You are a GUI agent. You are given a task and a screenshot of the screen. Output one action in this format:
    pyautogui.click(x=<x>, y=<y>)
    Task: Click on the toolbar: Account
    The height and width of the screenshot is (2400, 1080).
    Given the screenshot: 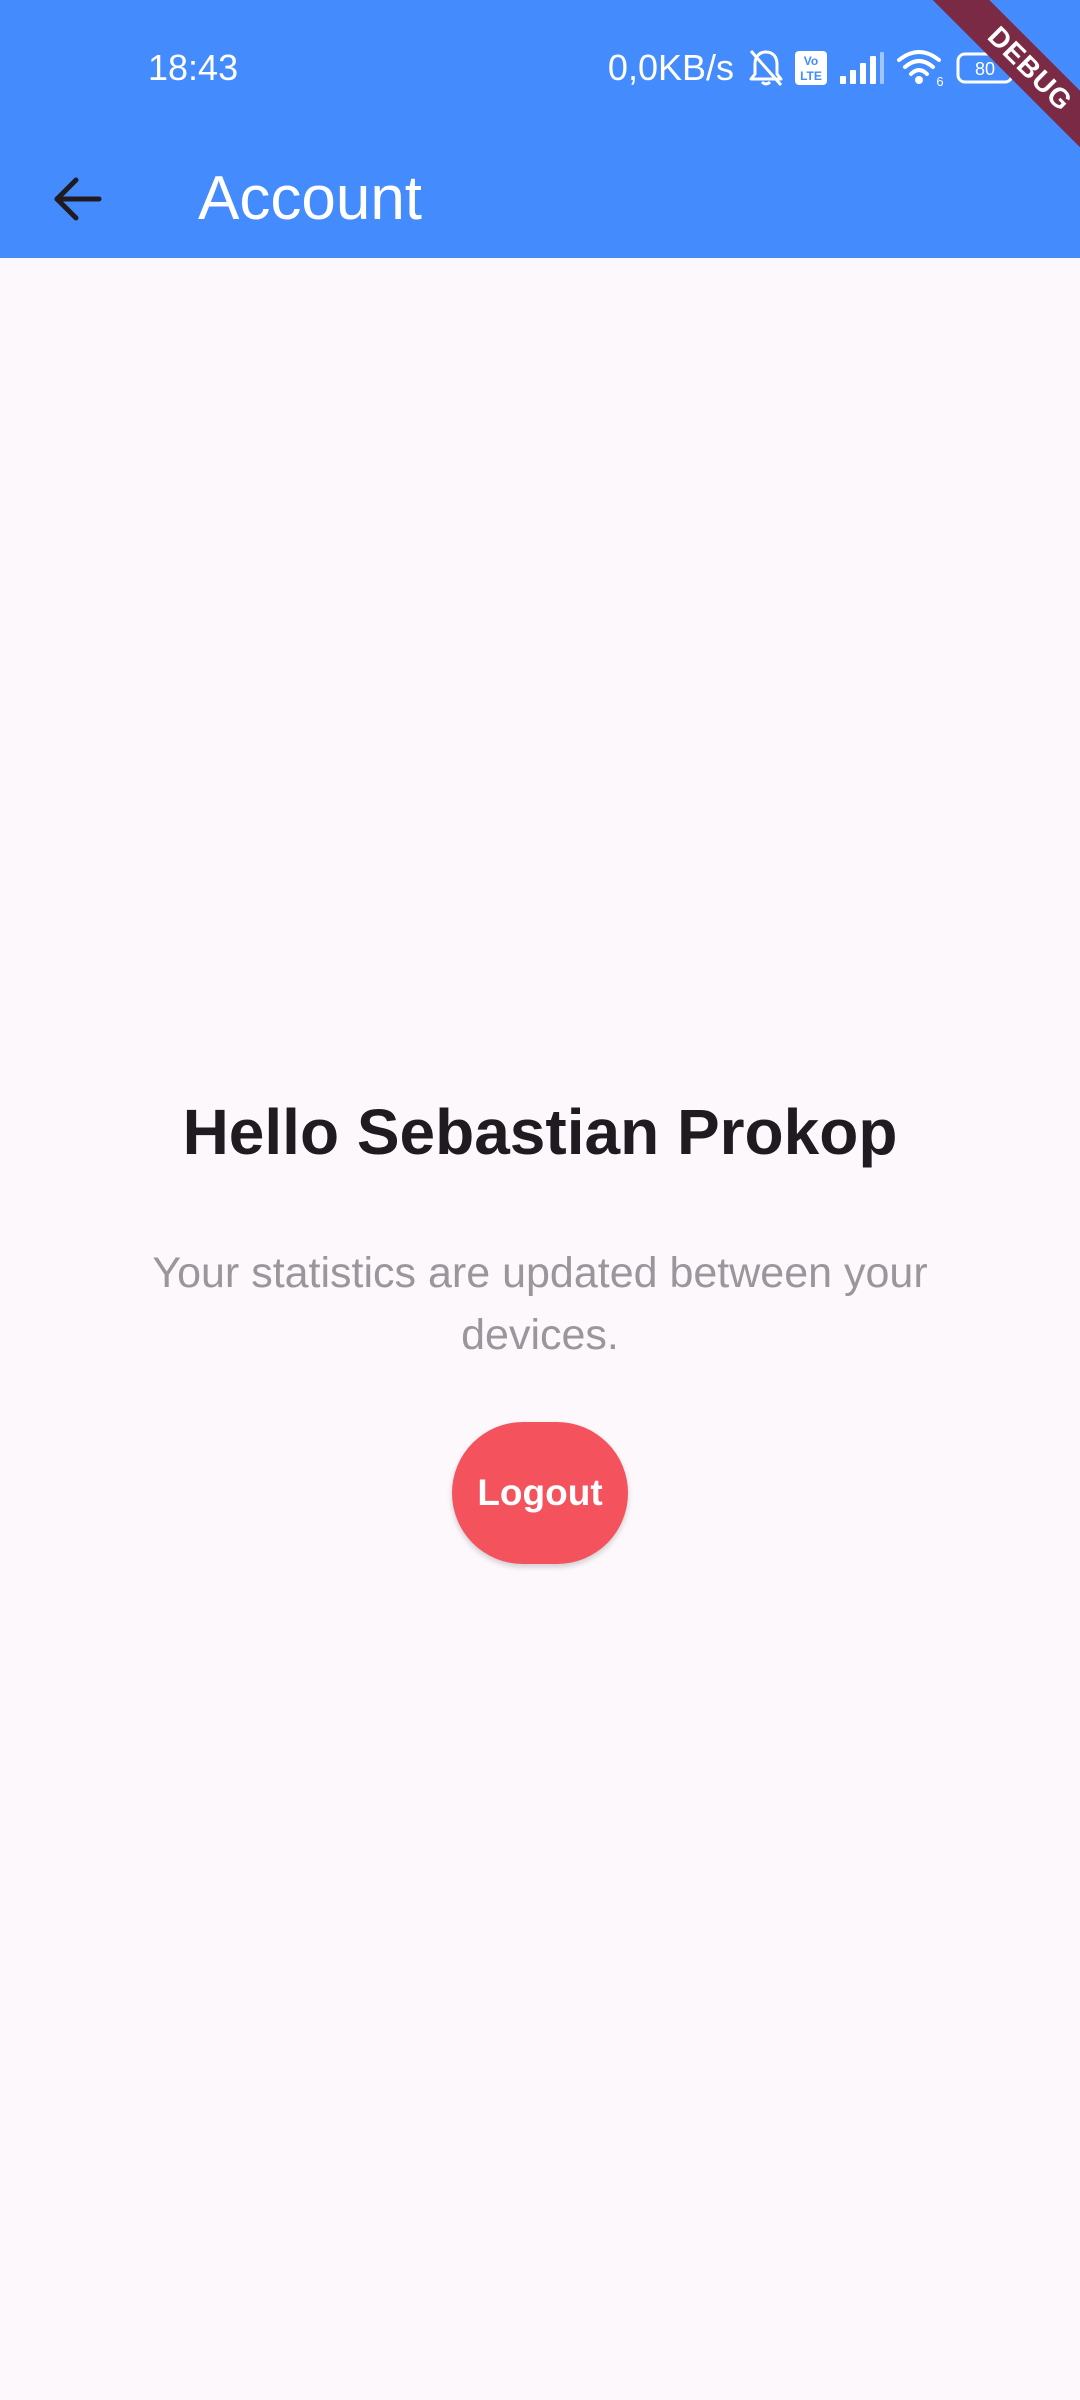 What is the action you would take?
    pyautogui.click(x=540, y=199)
    